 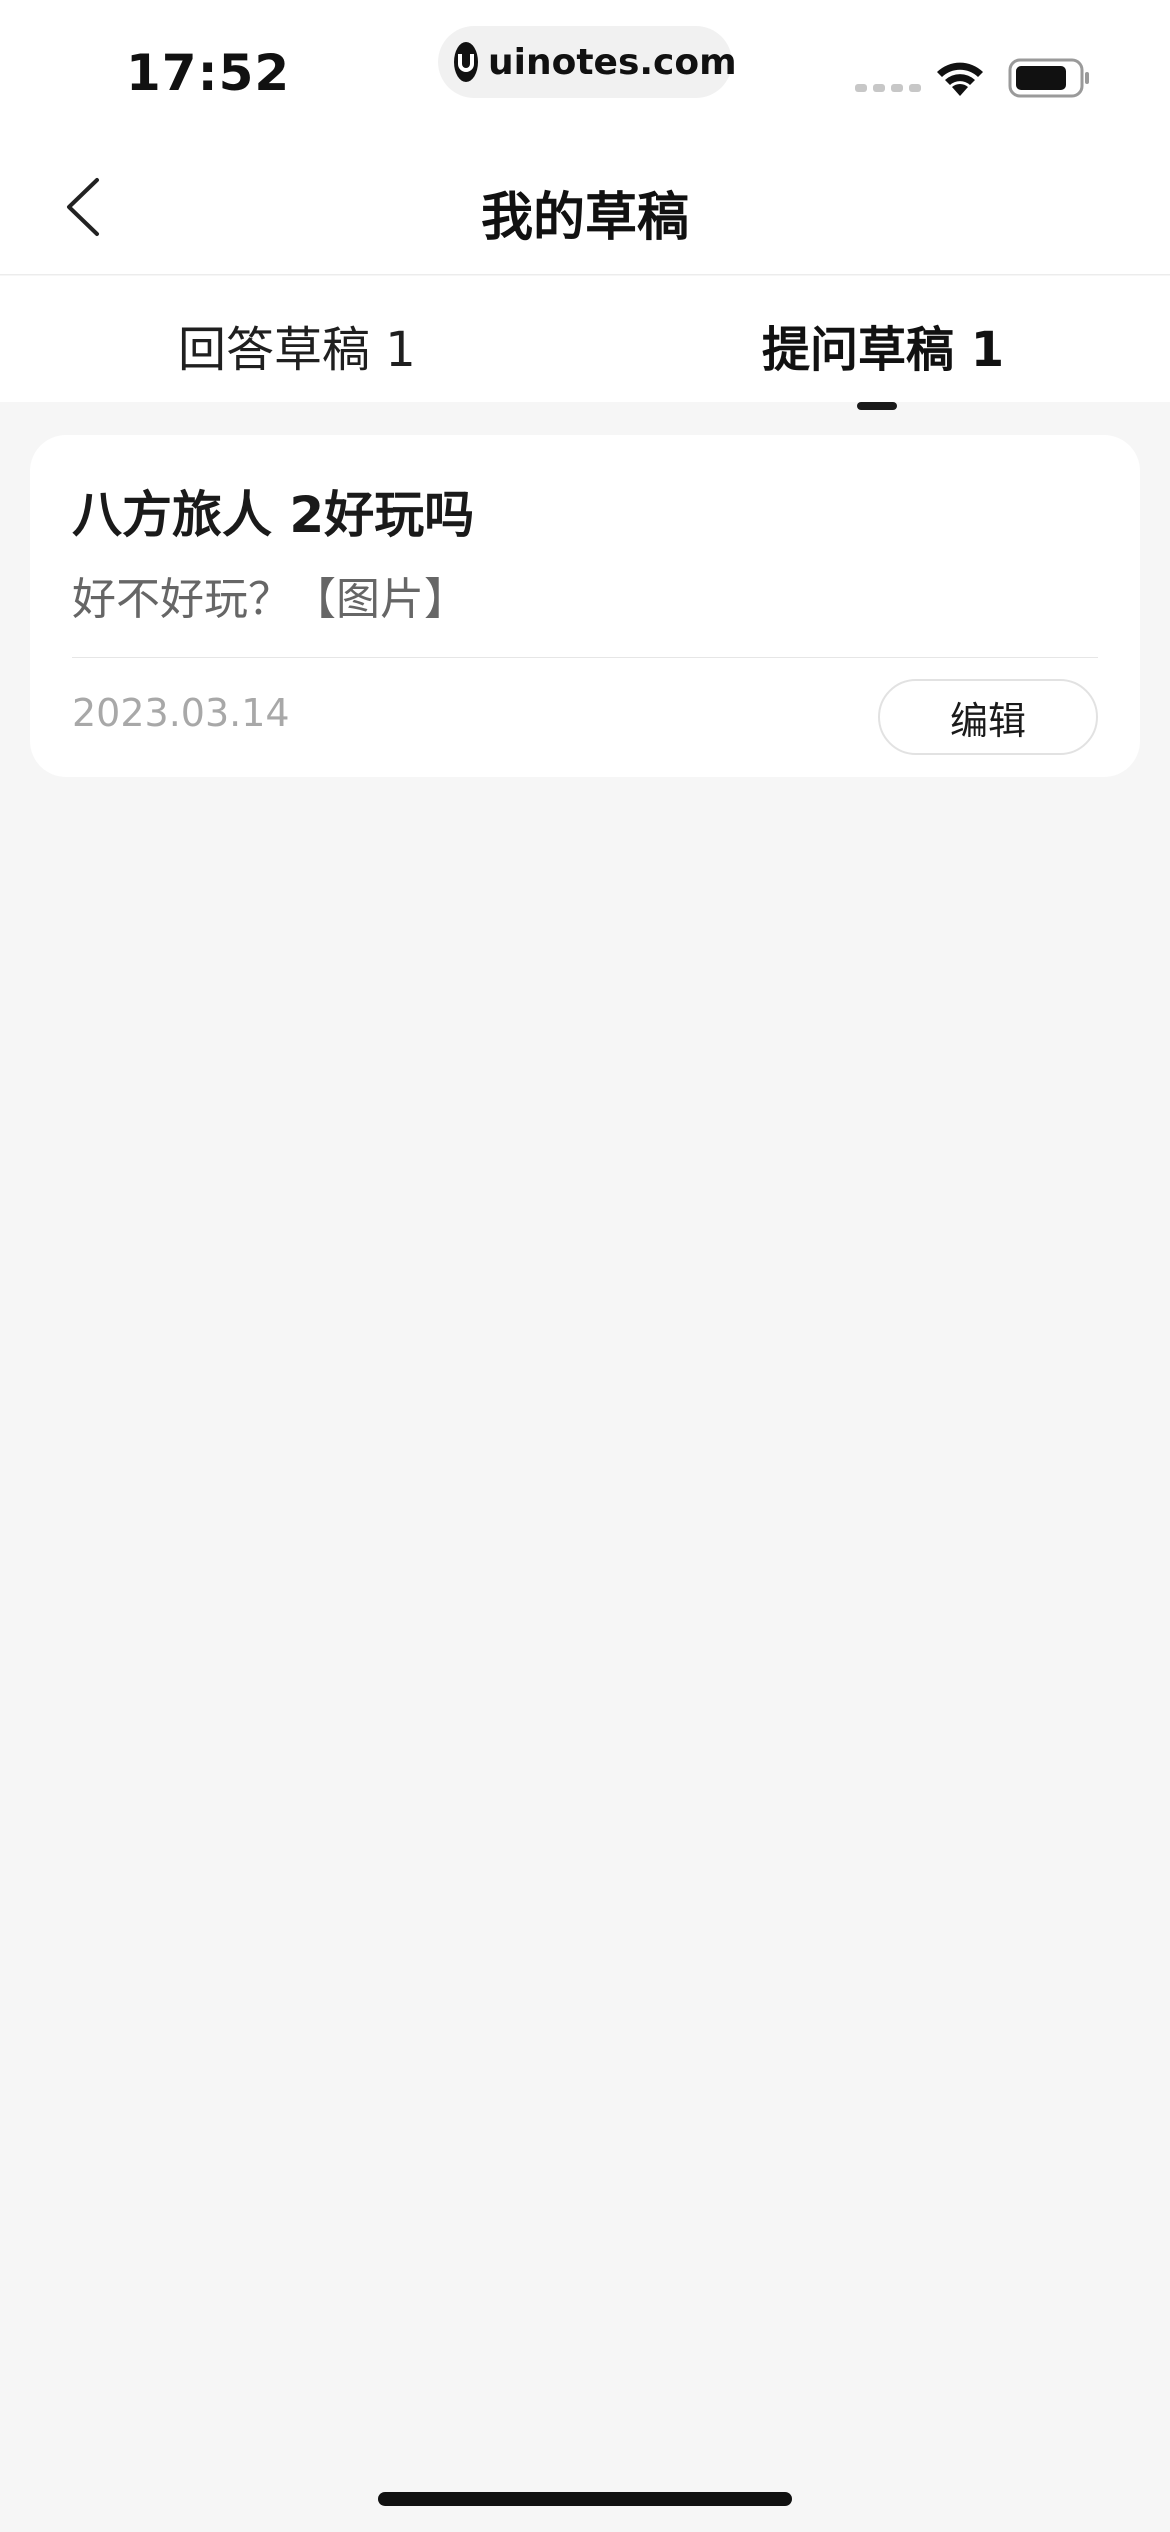 I want to click on status-bar: 17:52 uinotes.com, so click(x=585, y=67).